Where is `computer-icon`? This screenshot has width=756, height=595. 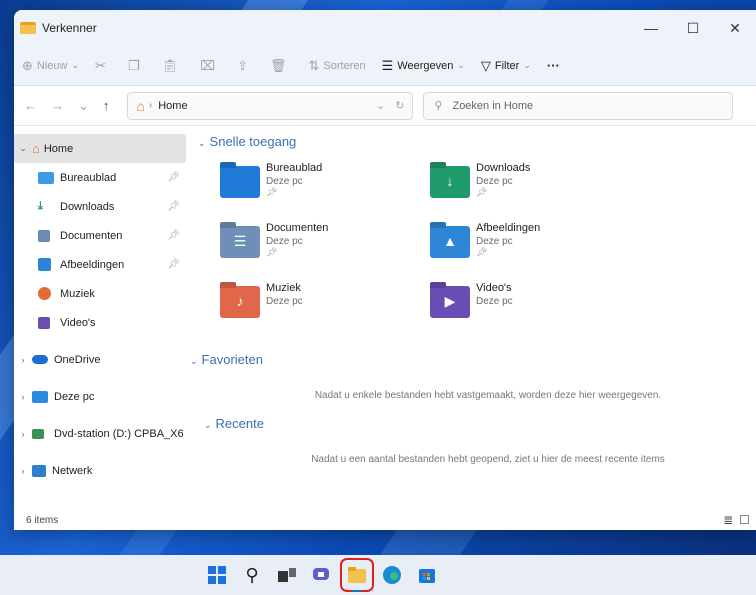
computer-icon is located at coordinates (40, 396).